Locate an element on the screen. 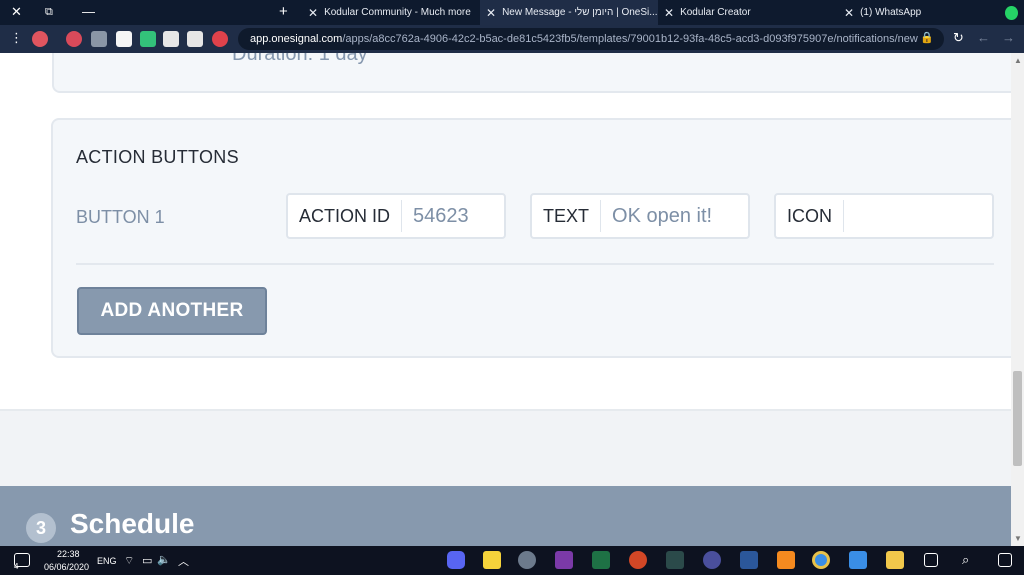 This screenshot has height=575, width=1024. button-1-label: BUTTON 1 is located at coordinates (120, 217).